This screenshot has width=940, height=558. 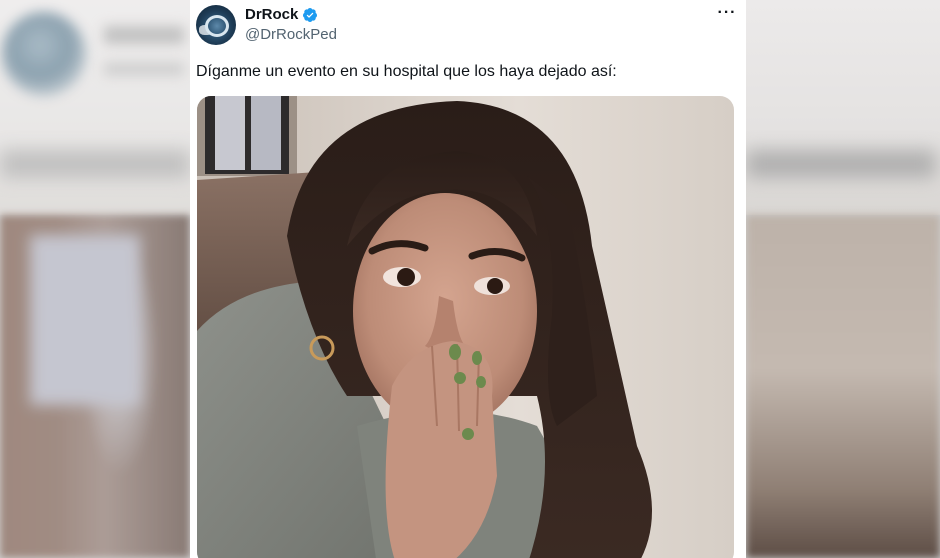 I want to click on author-handle: @DrRockPed, so click(x=291, y=34).